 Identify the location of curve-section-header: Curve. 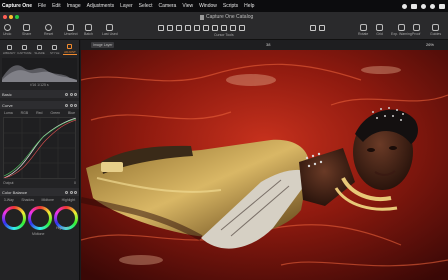
(39, 105).